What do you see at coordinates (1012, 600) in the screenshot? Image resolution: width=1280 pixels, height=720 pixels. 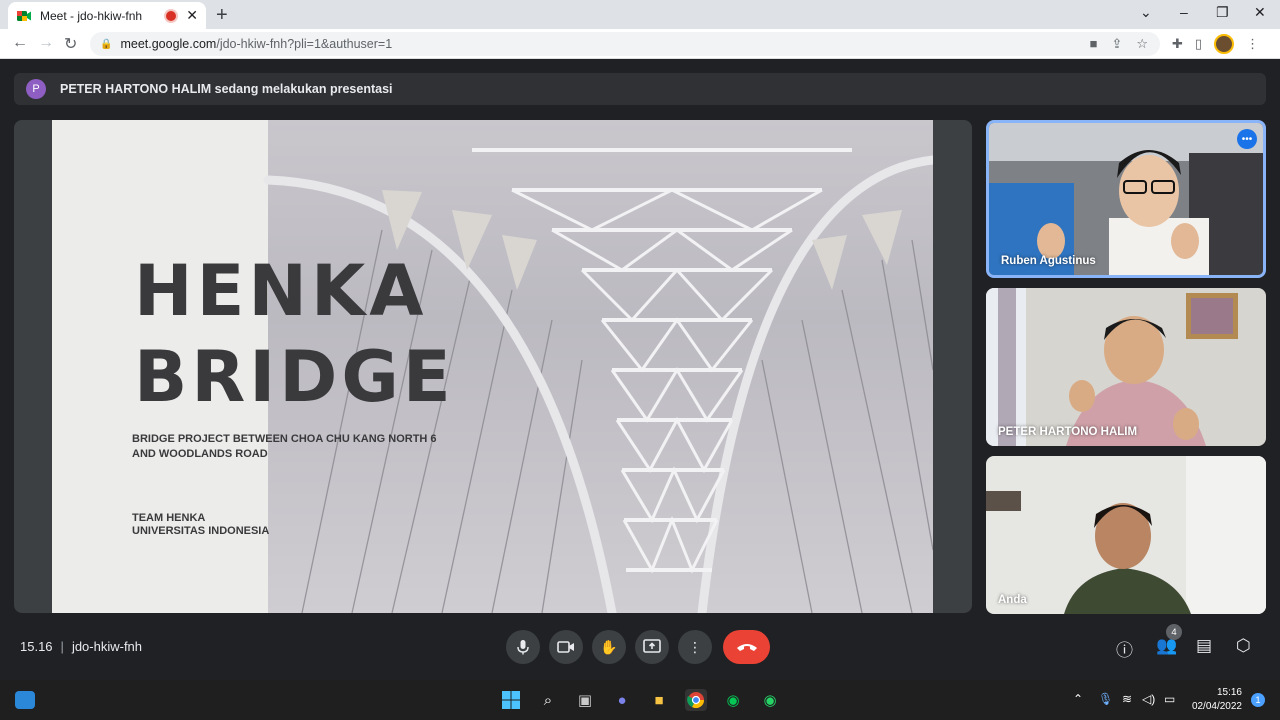 I see `participant-name: Anda` at bounding box center [1012, 600].